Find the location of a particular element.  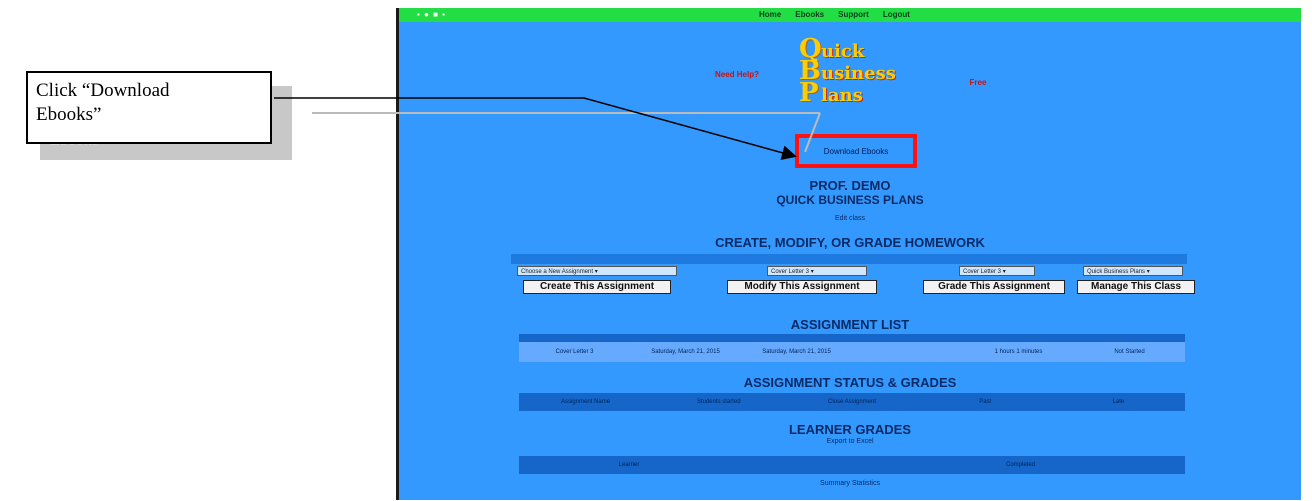

arrow-shadow-tail is located at coordinates (812, 132).